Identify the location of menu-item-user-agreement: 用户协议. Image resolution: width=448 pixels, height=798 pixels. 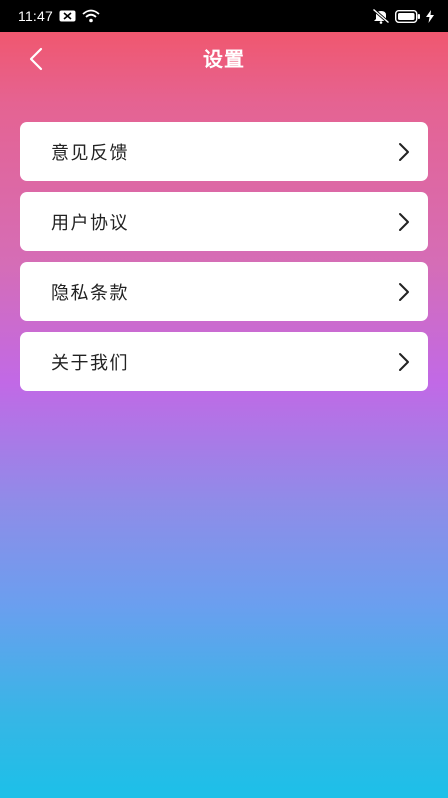
(224, 221).